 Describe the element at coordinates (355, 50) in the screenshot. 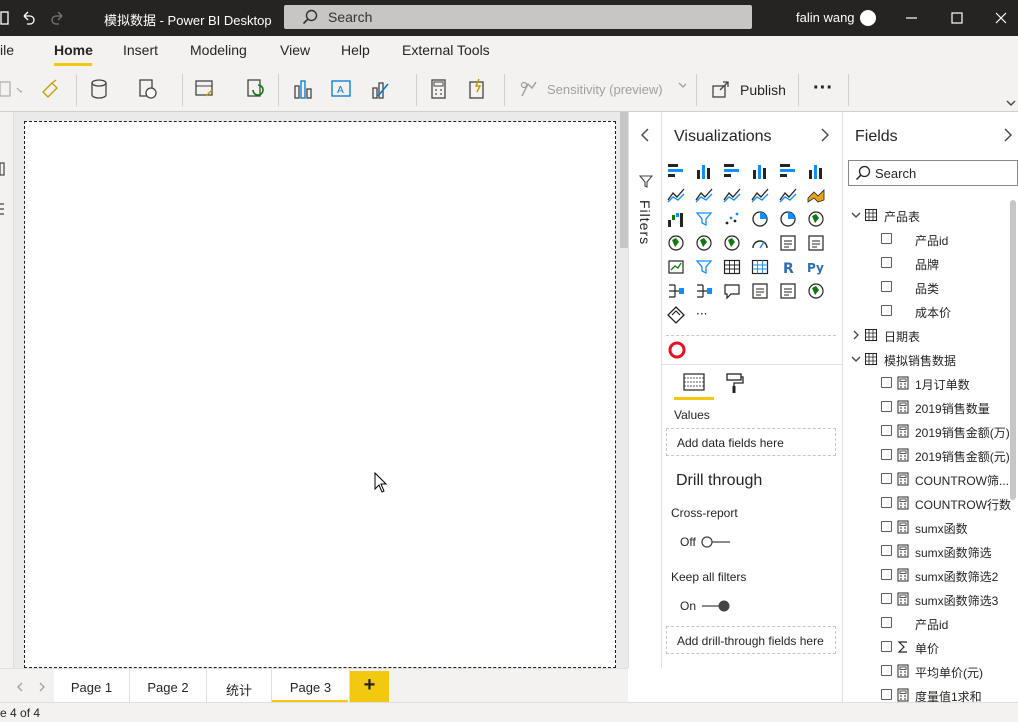

I see `tab-help: Help` at that location.